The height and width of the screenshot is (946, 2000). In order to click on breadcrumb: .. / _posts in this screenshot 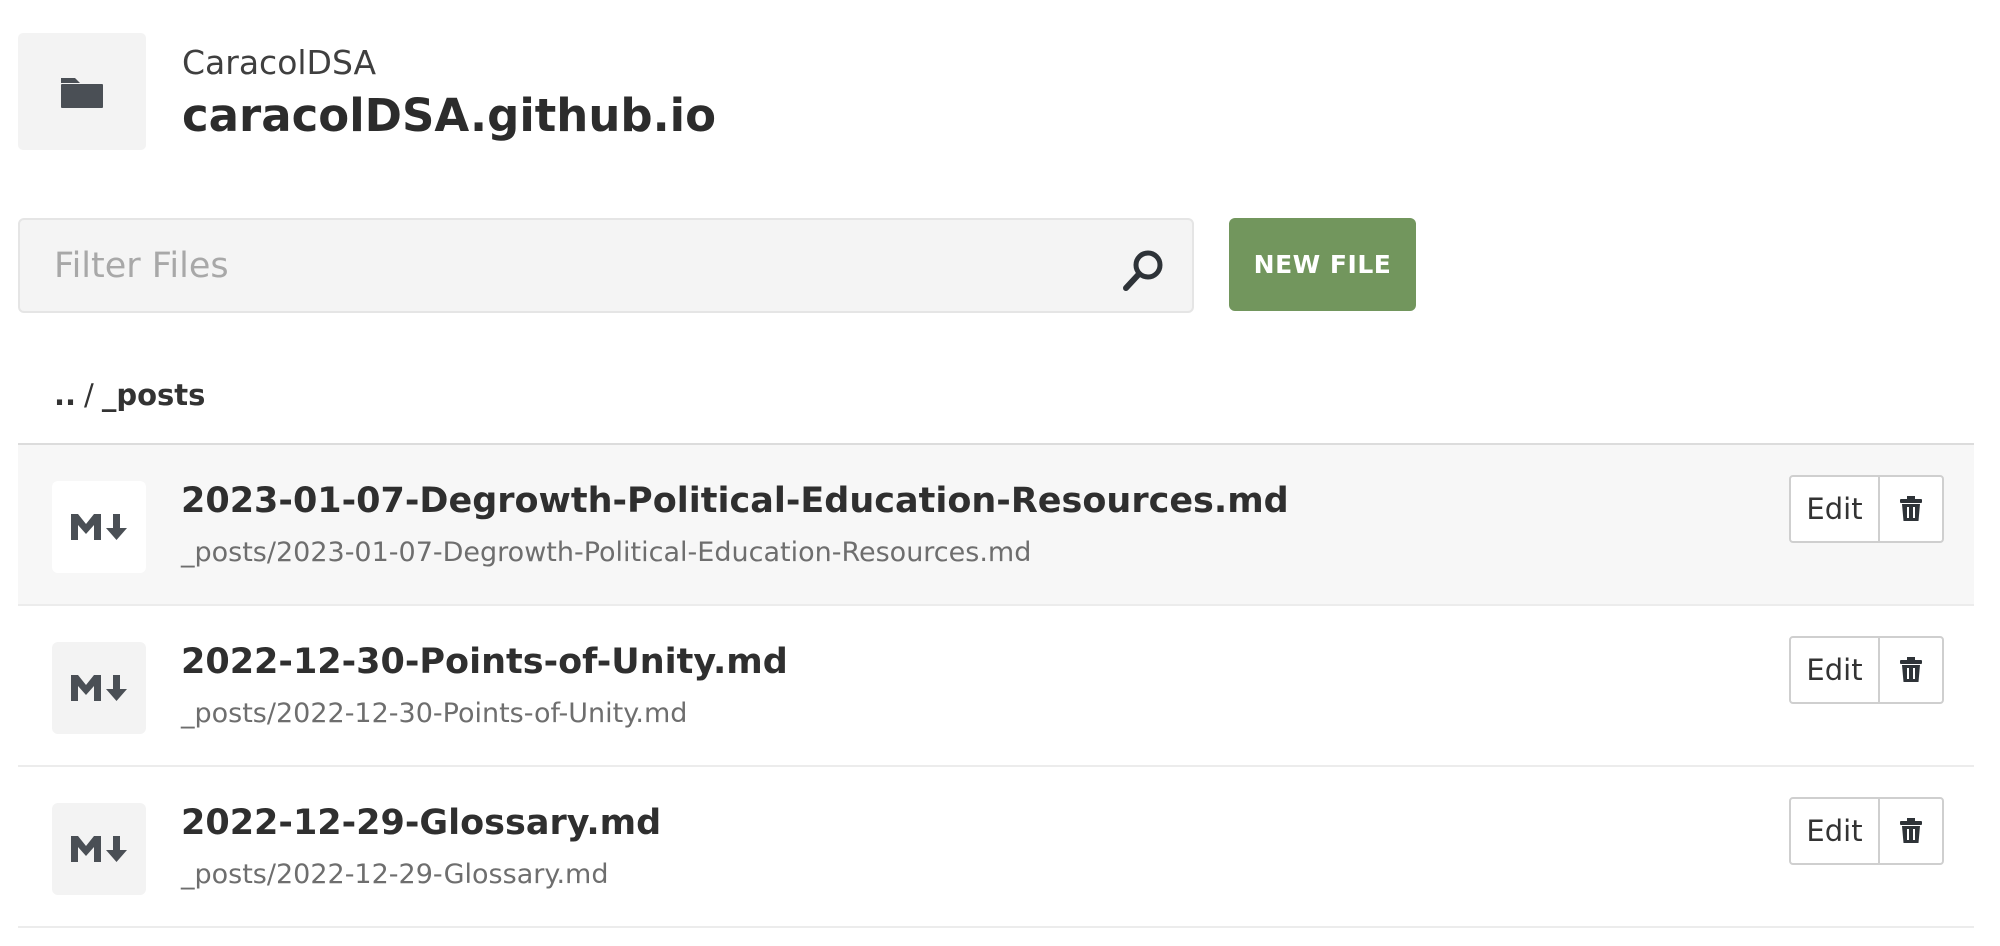, I will do `click(129, 395)`.